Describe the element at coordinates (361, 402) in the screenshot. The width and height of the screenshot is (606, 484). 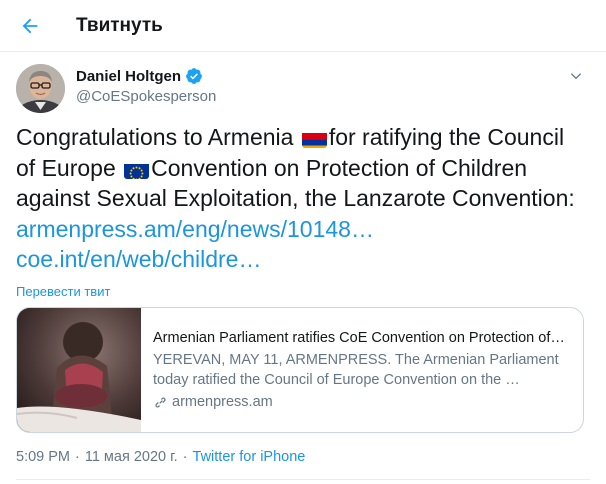
I see `card-domain: armenpress.am` at that location.